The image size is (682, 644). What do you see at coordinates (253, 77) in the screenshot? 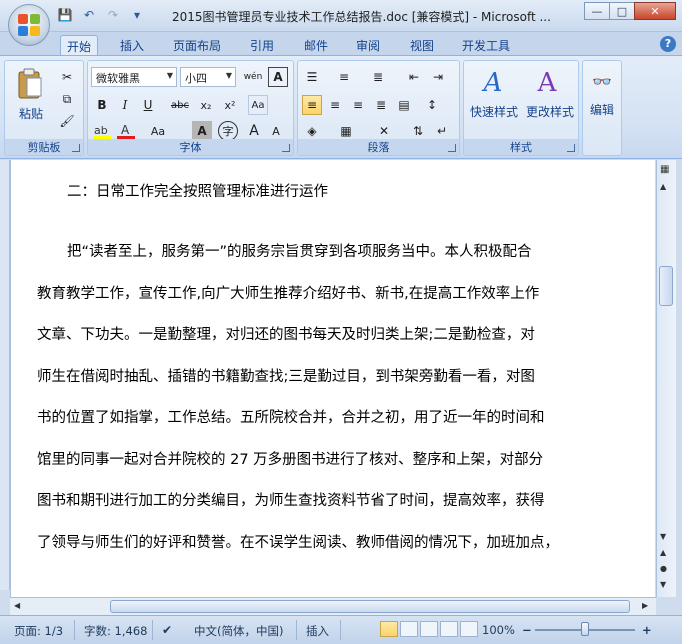
I see `phonetic-guide-icon: wén` at bounding box center [253, 77].